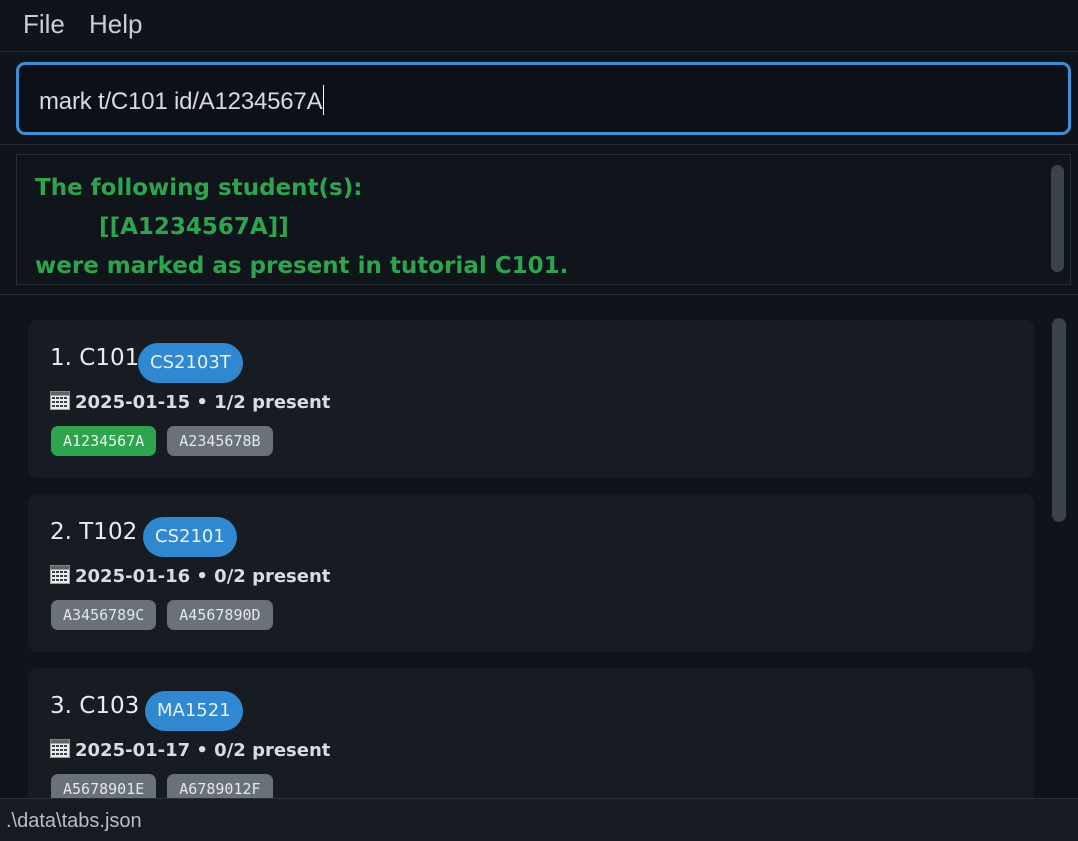 The height and width of the screenshot is (841, 1078). I want to click on student-tag: A2345678B, so click(220, 441).